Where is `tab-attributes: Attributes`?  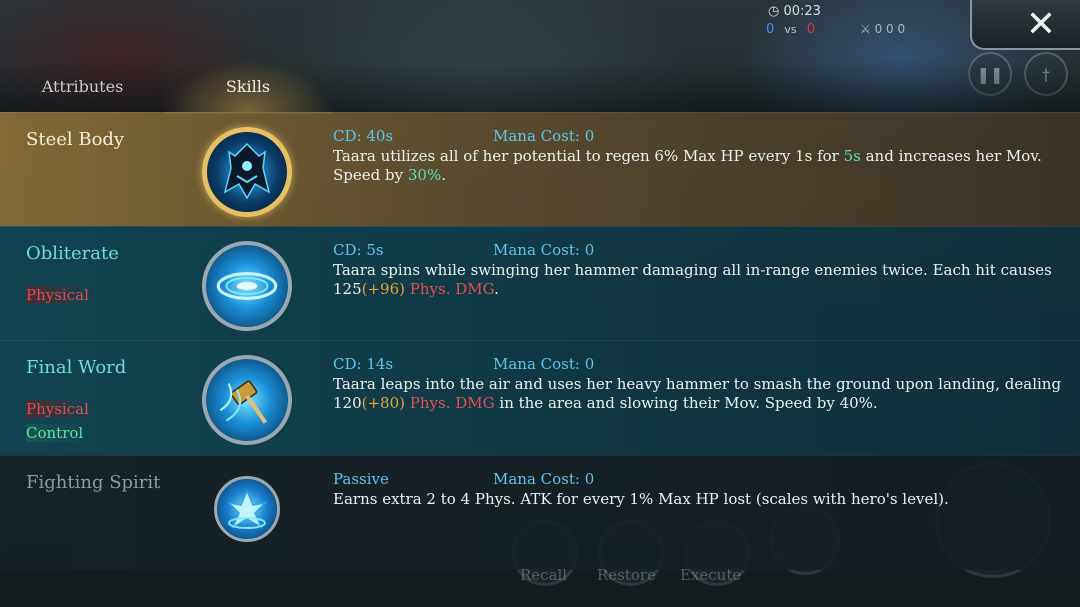 tab-attributes: Attributes is located at coordinates (82, 86).